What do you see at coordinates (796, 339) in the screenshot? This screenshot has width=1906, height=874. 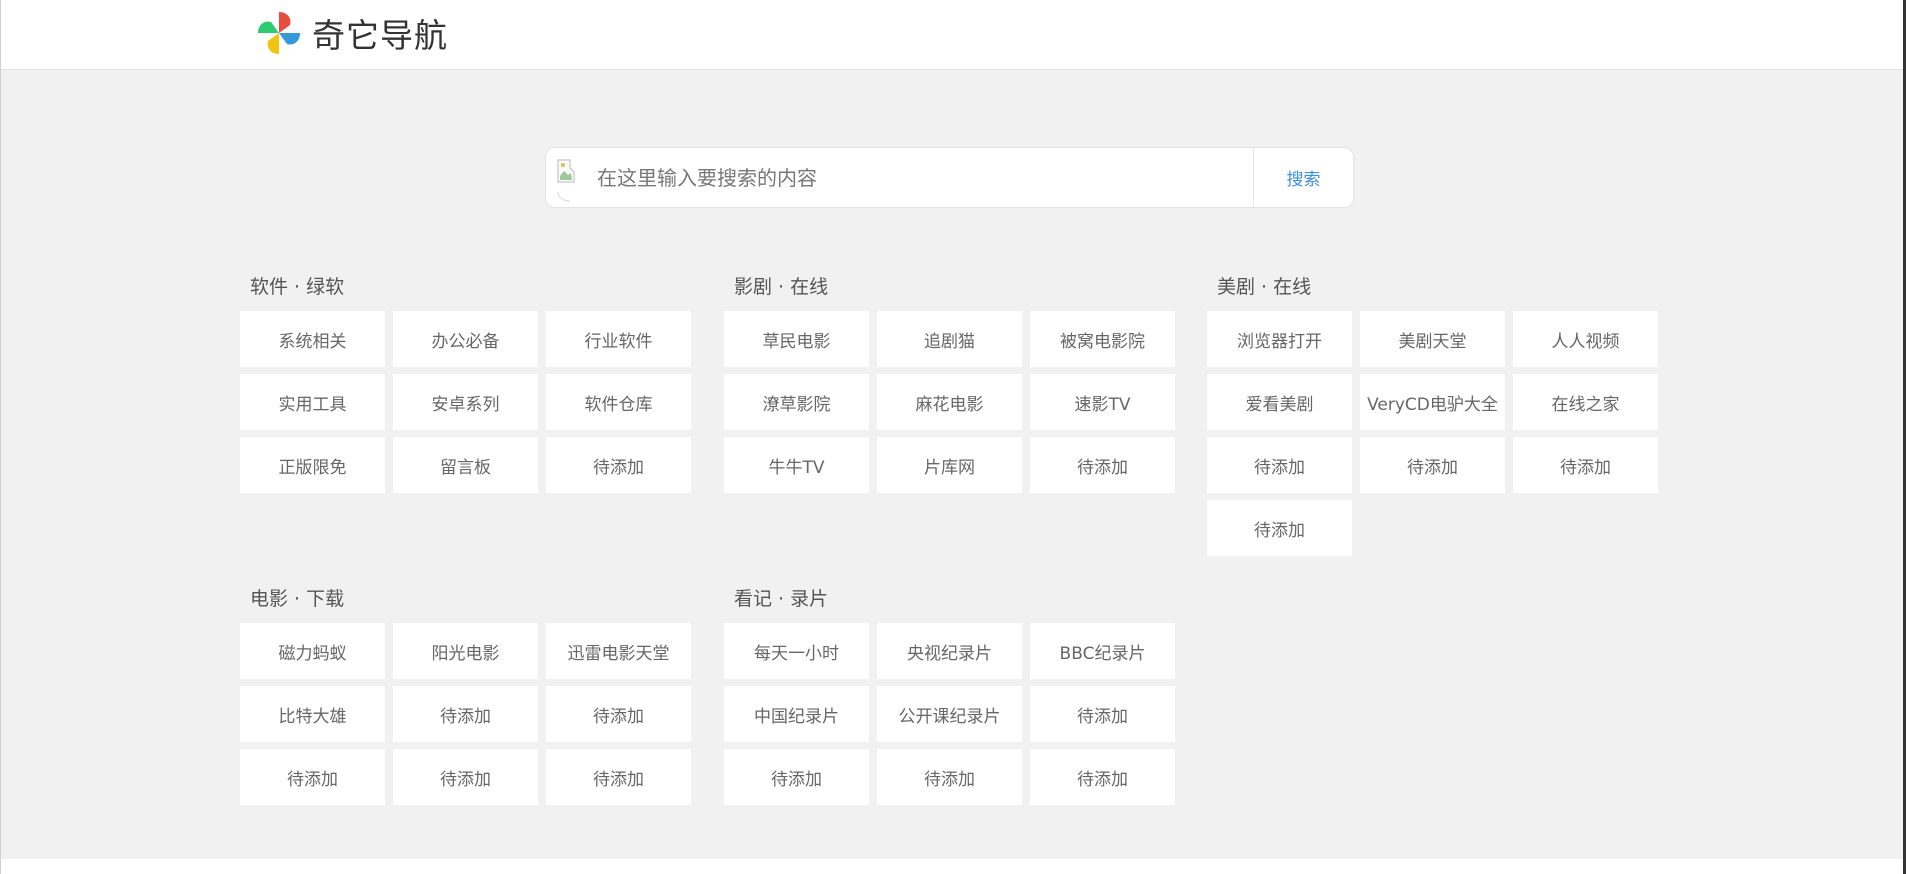 I see `nav-link: 草民电影` at bounding box center [796, 339].